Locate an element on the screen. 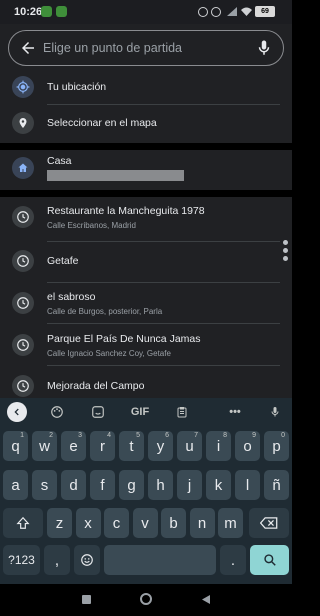 The width and height of the screenshot is (320, 616). recents-button is located at coordinates (86, 599).